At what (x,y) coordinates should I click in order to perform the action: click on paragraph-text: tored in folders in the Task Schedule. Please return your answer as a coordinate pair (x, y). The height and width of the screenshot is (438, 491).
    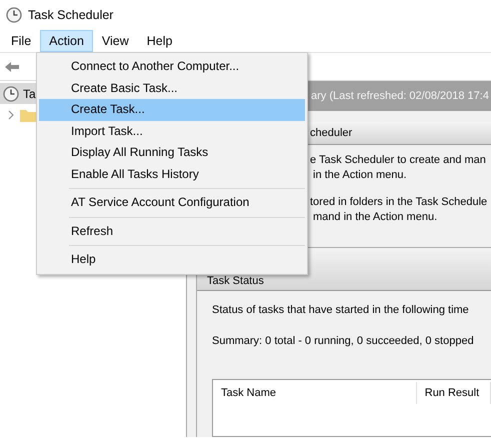
    Looking at the image, I should click on (399, 202).